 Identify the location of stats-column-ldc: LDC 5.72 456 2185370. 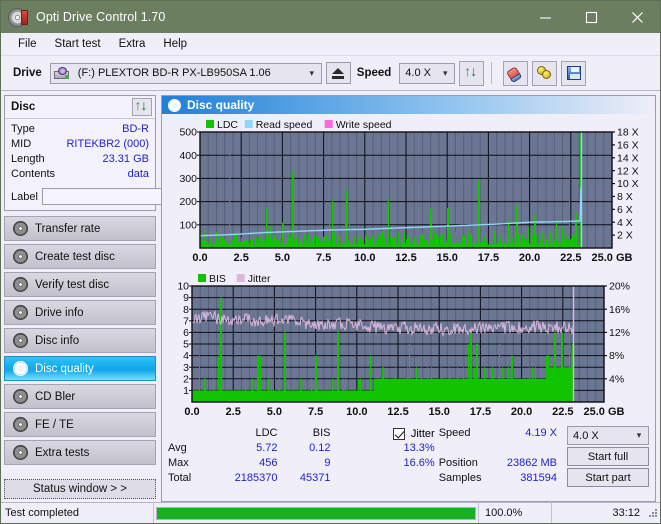
(246, 456).